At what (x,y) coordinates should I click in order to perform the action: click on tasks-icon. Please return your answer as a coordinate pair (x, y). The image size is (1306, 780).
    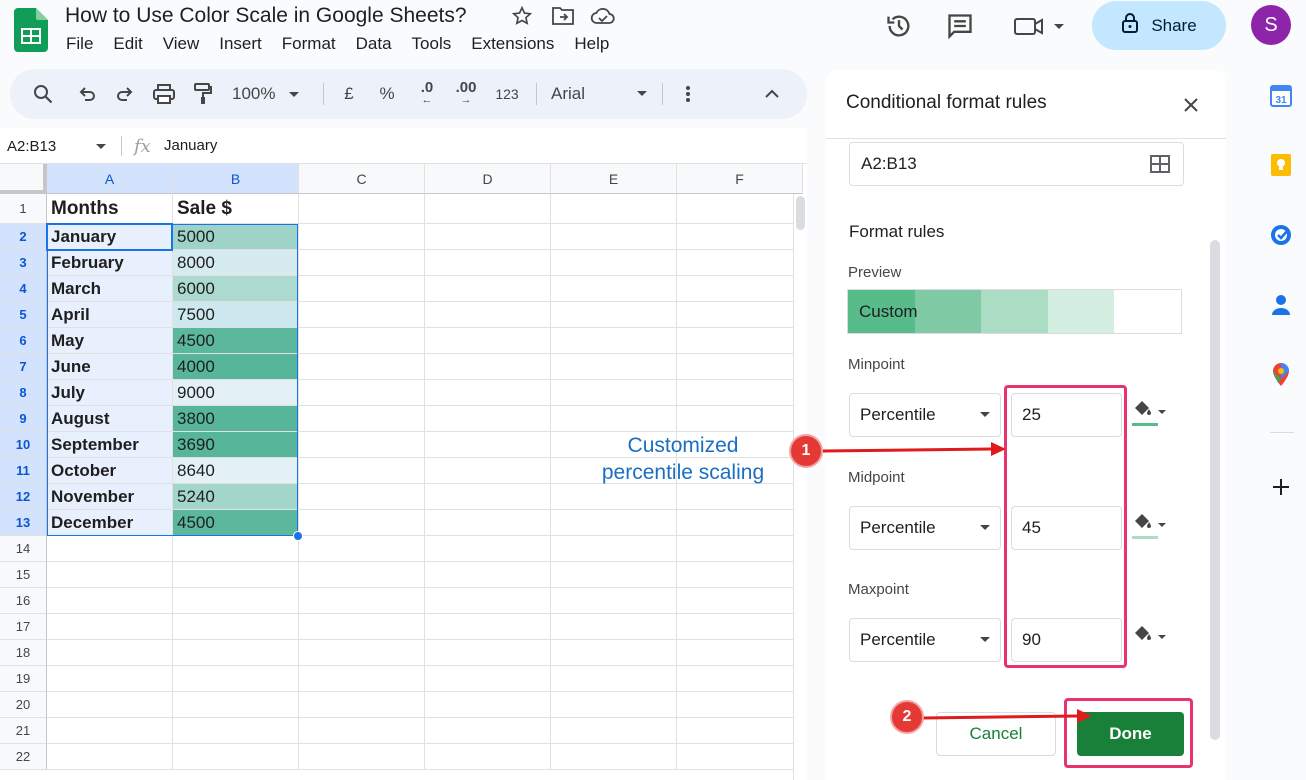
    Looking at the image, I should click on (1281, 235).